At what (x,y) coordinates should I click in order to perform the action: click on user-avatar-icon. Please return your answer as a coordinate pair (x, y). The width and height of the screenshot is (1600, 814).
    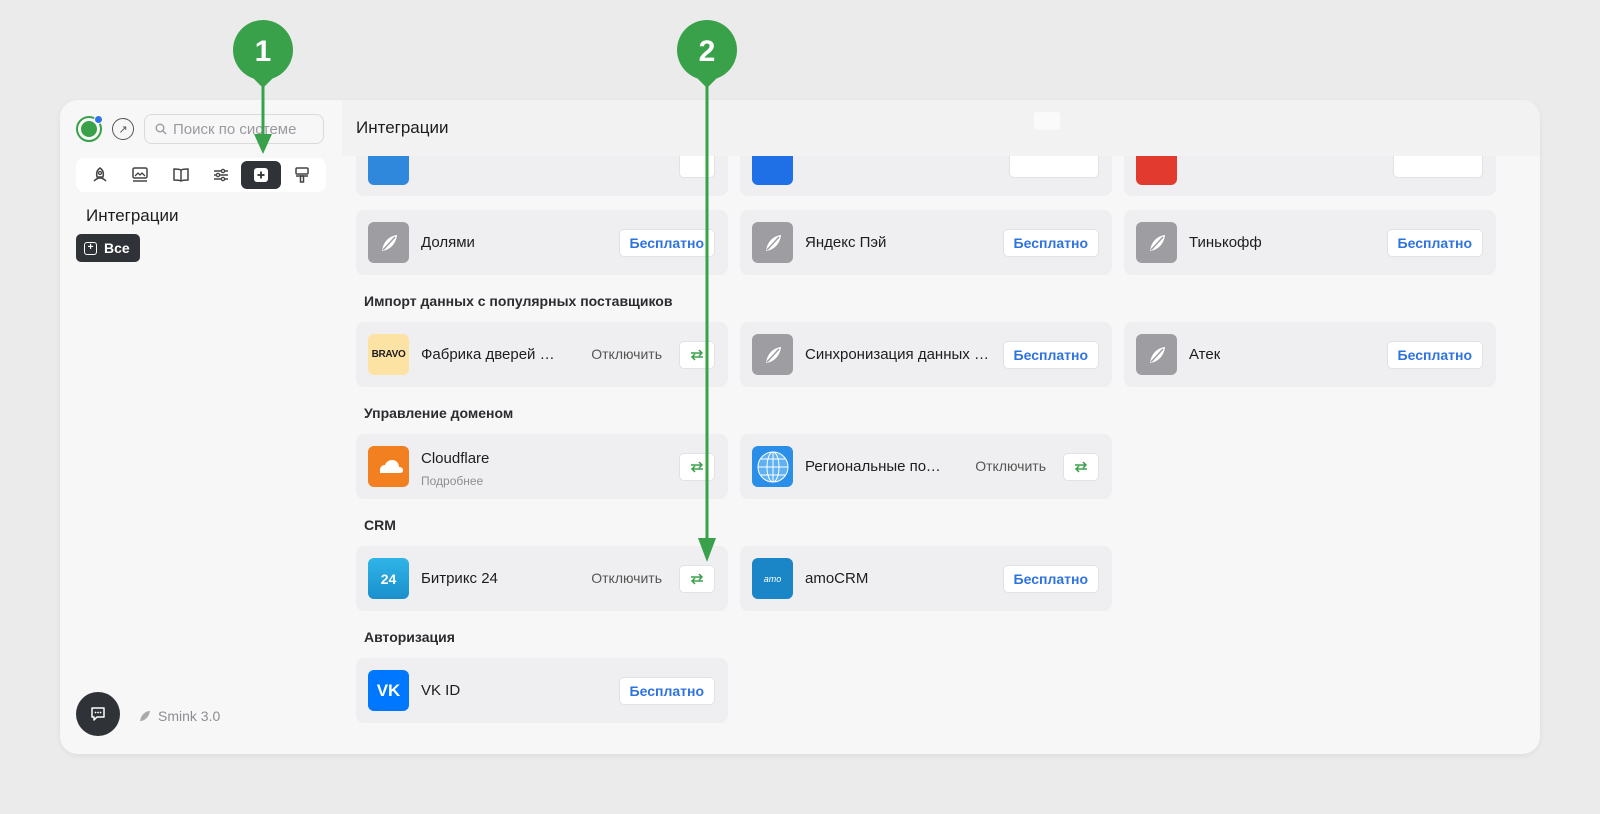
    Looking at the image, I should click on (89, 129).